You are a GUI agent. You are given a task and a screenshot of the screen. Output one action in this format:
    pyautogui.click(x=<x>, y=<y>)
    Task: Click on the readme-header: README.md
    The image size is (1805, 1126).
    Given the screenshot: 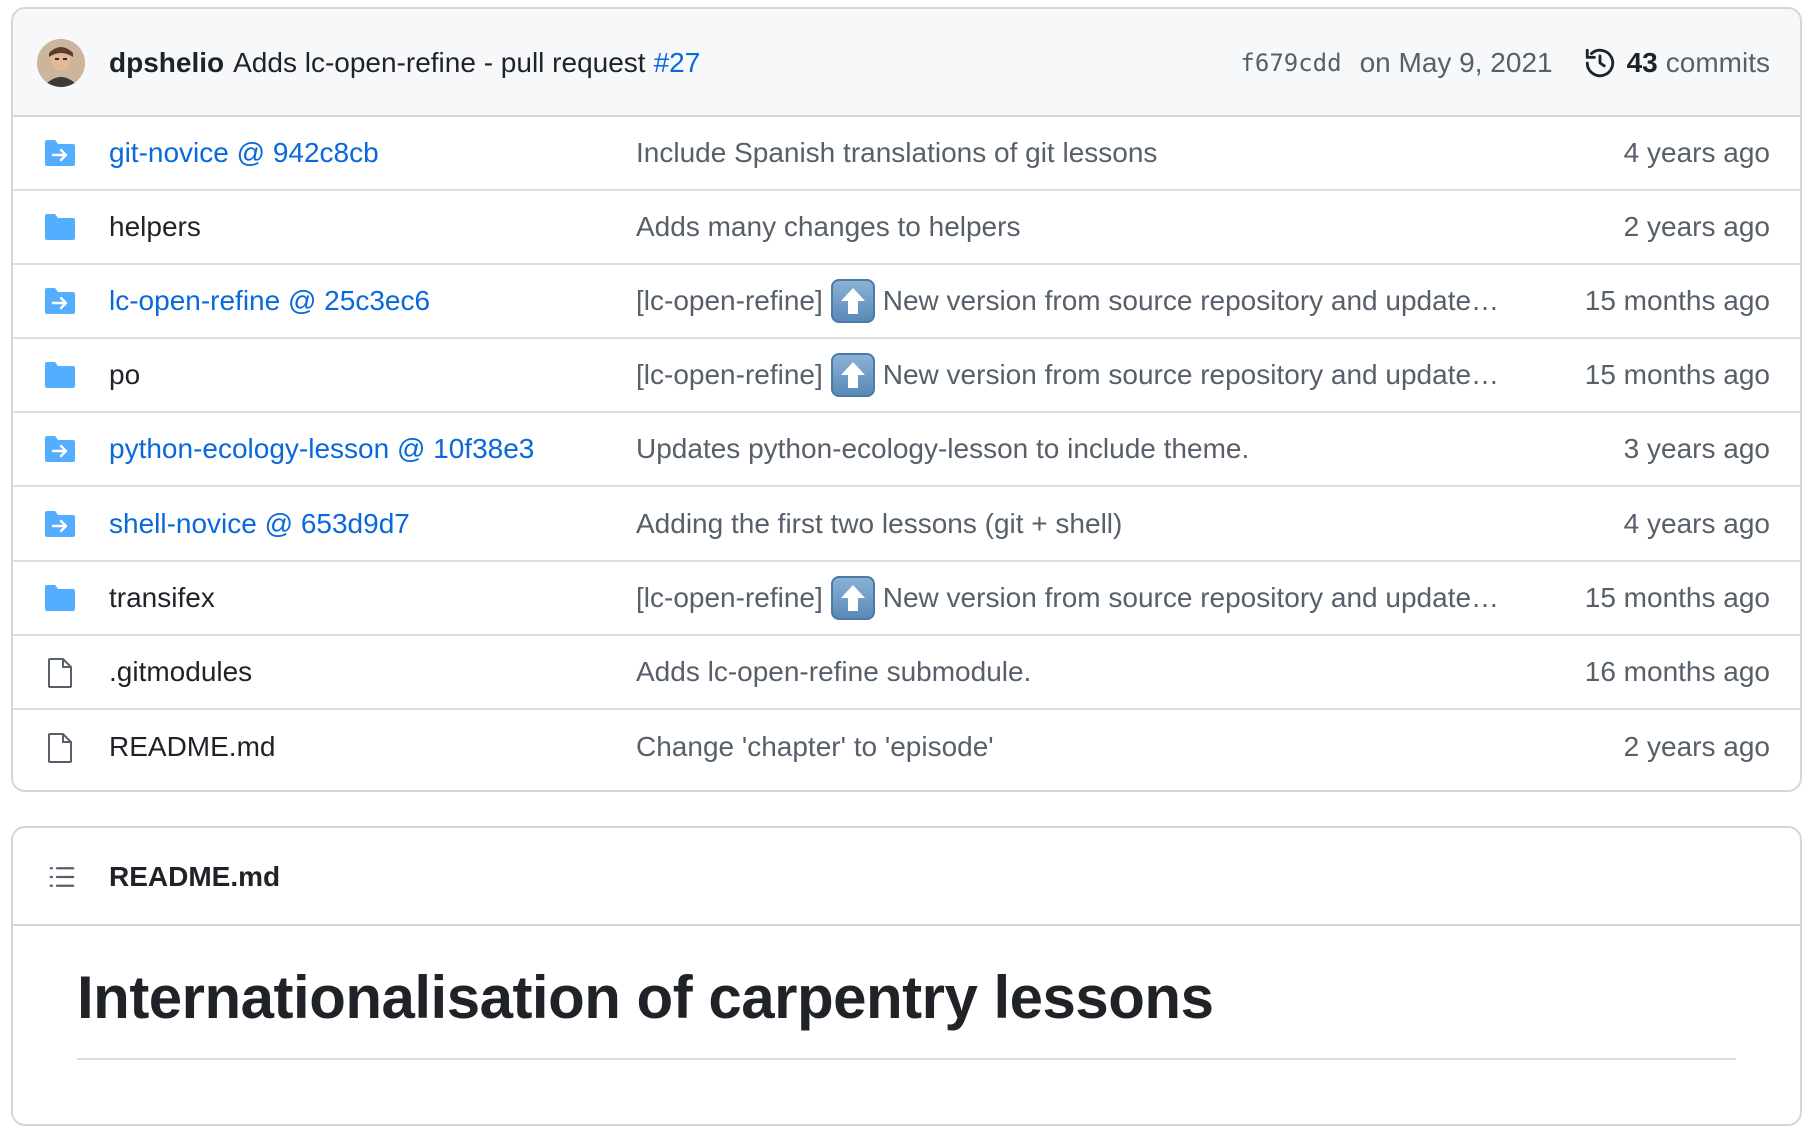 What is the action you would take?
    pyautogui.click(x=906, y=877)
    